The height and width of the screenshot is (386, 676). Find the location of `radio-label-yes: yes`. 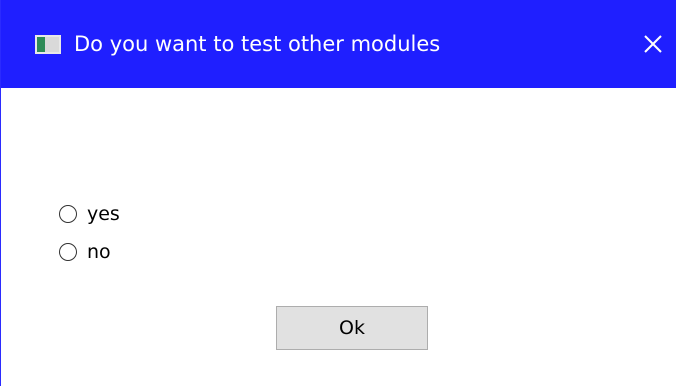

radio-label-yes: yes is located at coordinates (103, 214).